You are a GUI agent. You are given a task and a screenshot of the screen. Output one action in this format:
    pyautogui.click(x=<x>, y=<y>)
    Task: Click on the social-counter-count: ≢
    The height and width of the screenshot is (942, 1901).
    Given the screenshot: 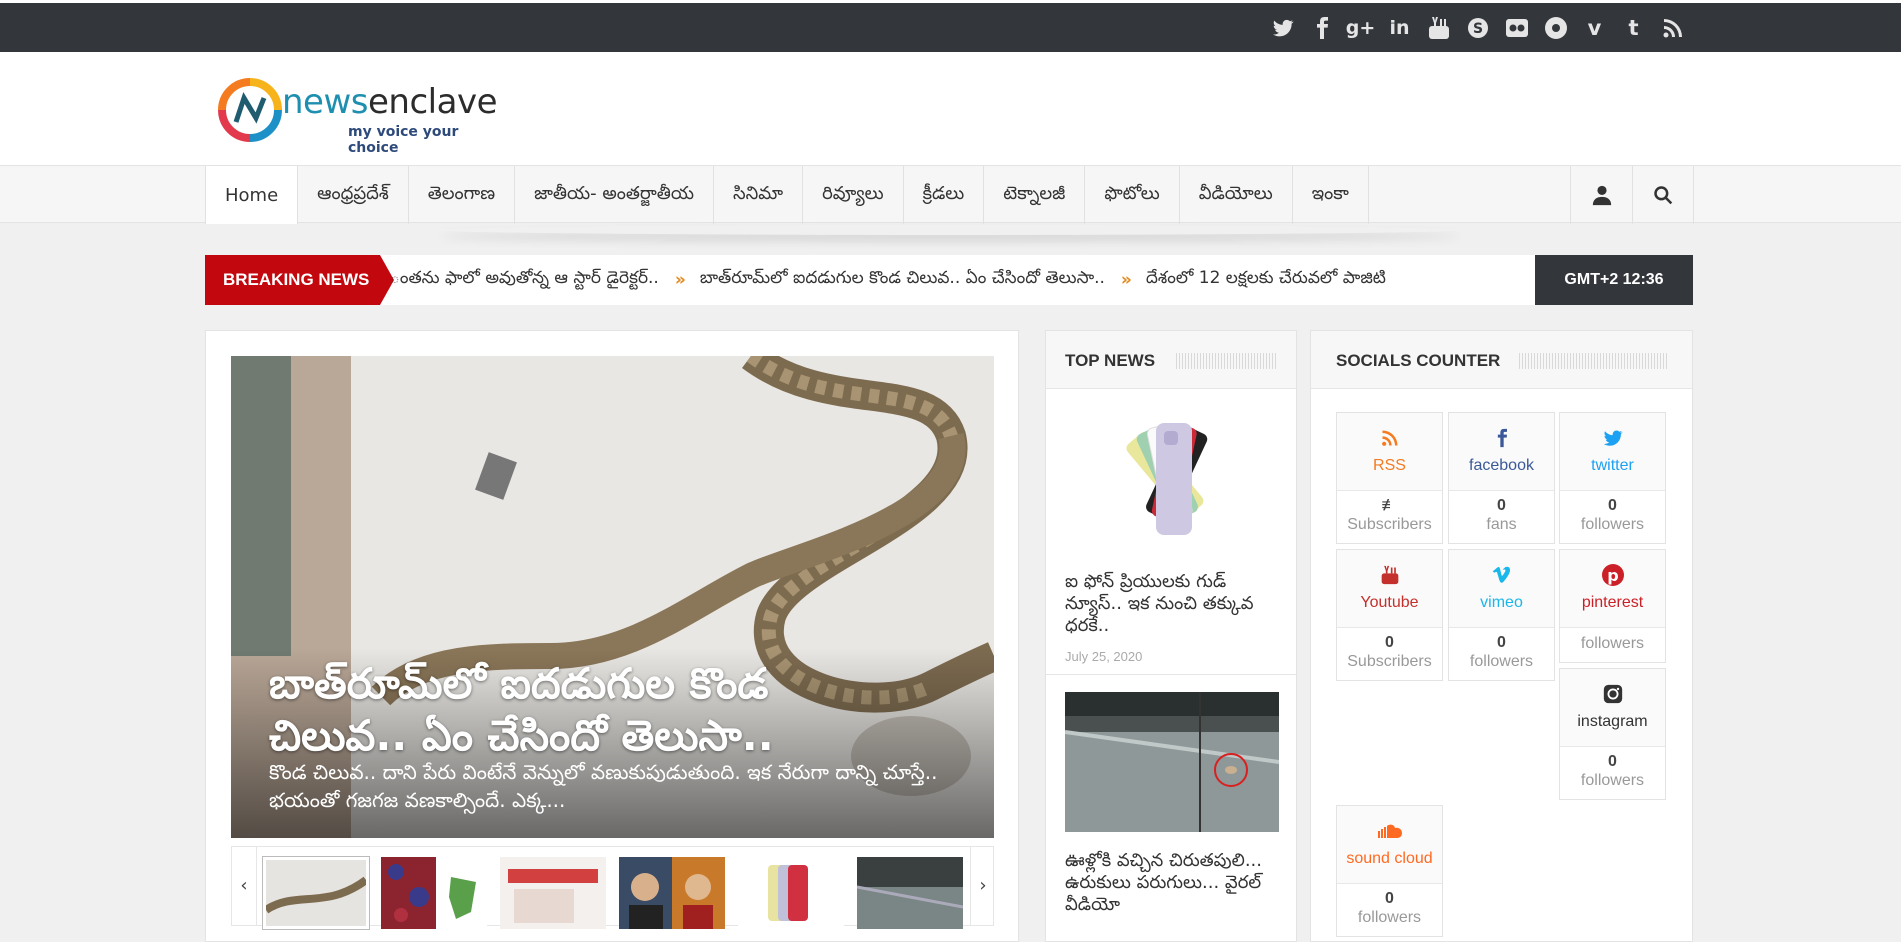 What is the action you would take?
    pyautogui.click(x=1389, y=505)
    